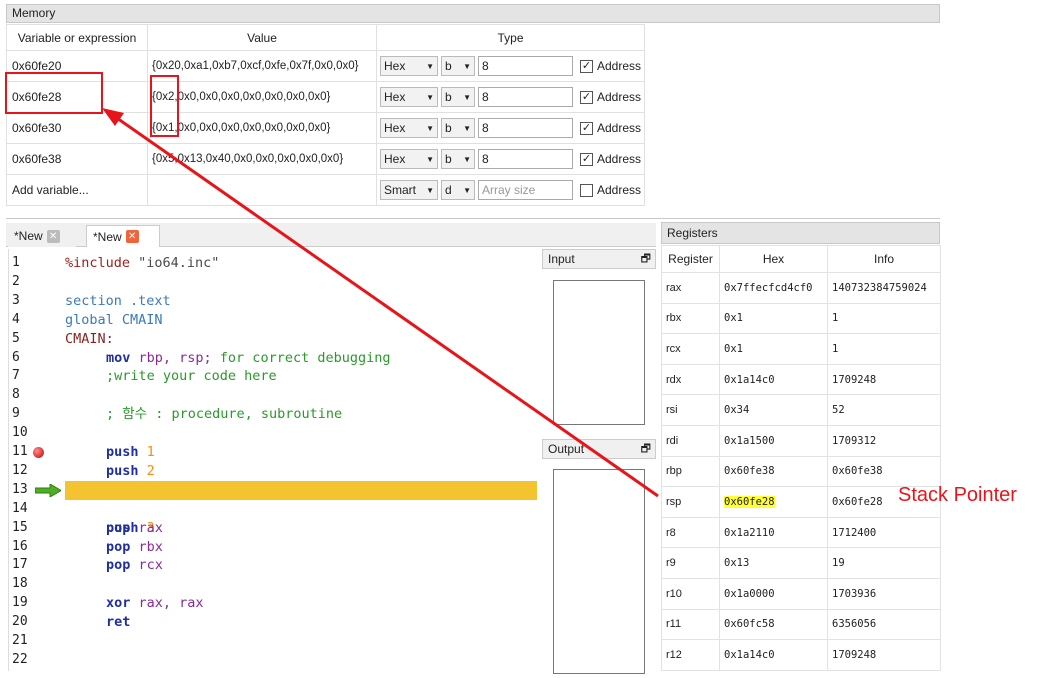 This screenshot has height=678, width=1056. I want to click on register-row: rbx 0x1 1, so click(801, 318).